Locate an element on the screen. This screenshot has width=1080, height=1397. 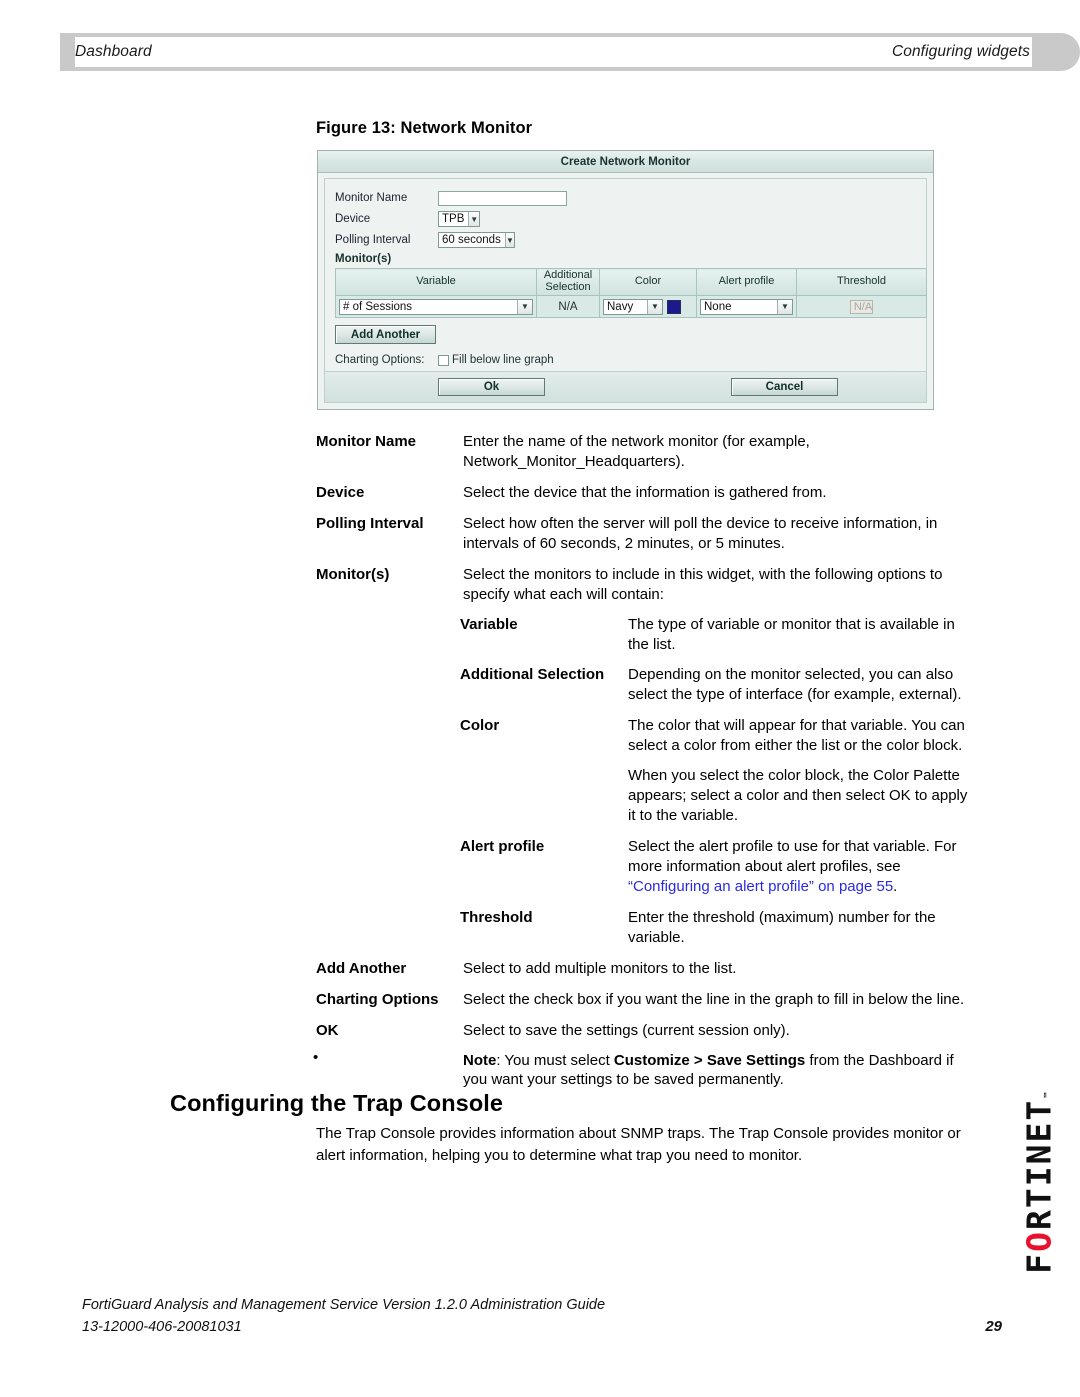
add-another-button: Add Another is located at coordinates (385, 334).